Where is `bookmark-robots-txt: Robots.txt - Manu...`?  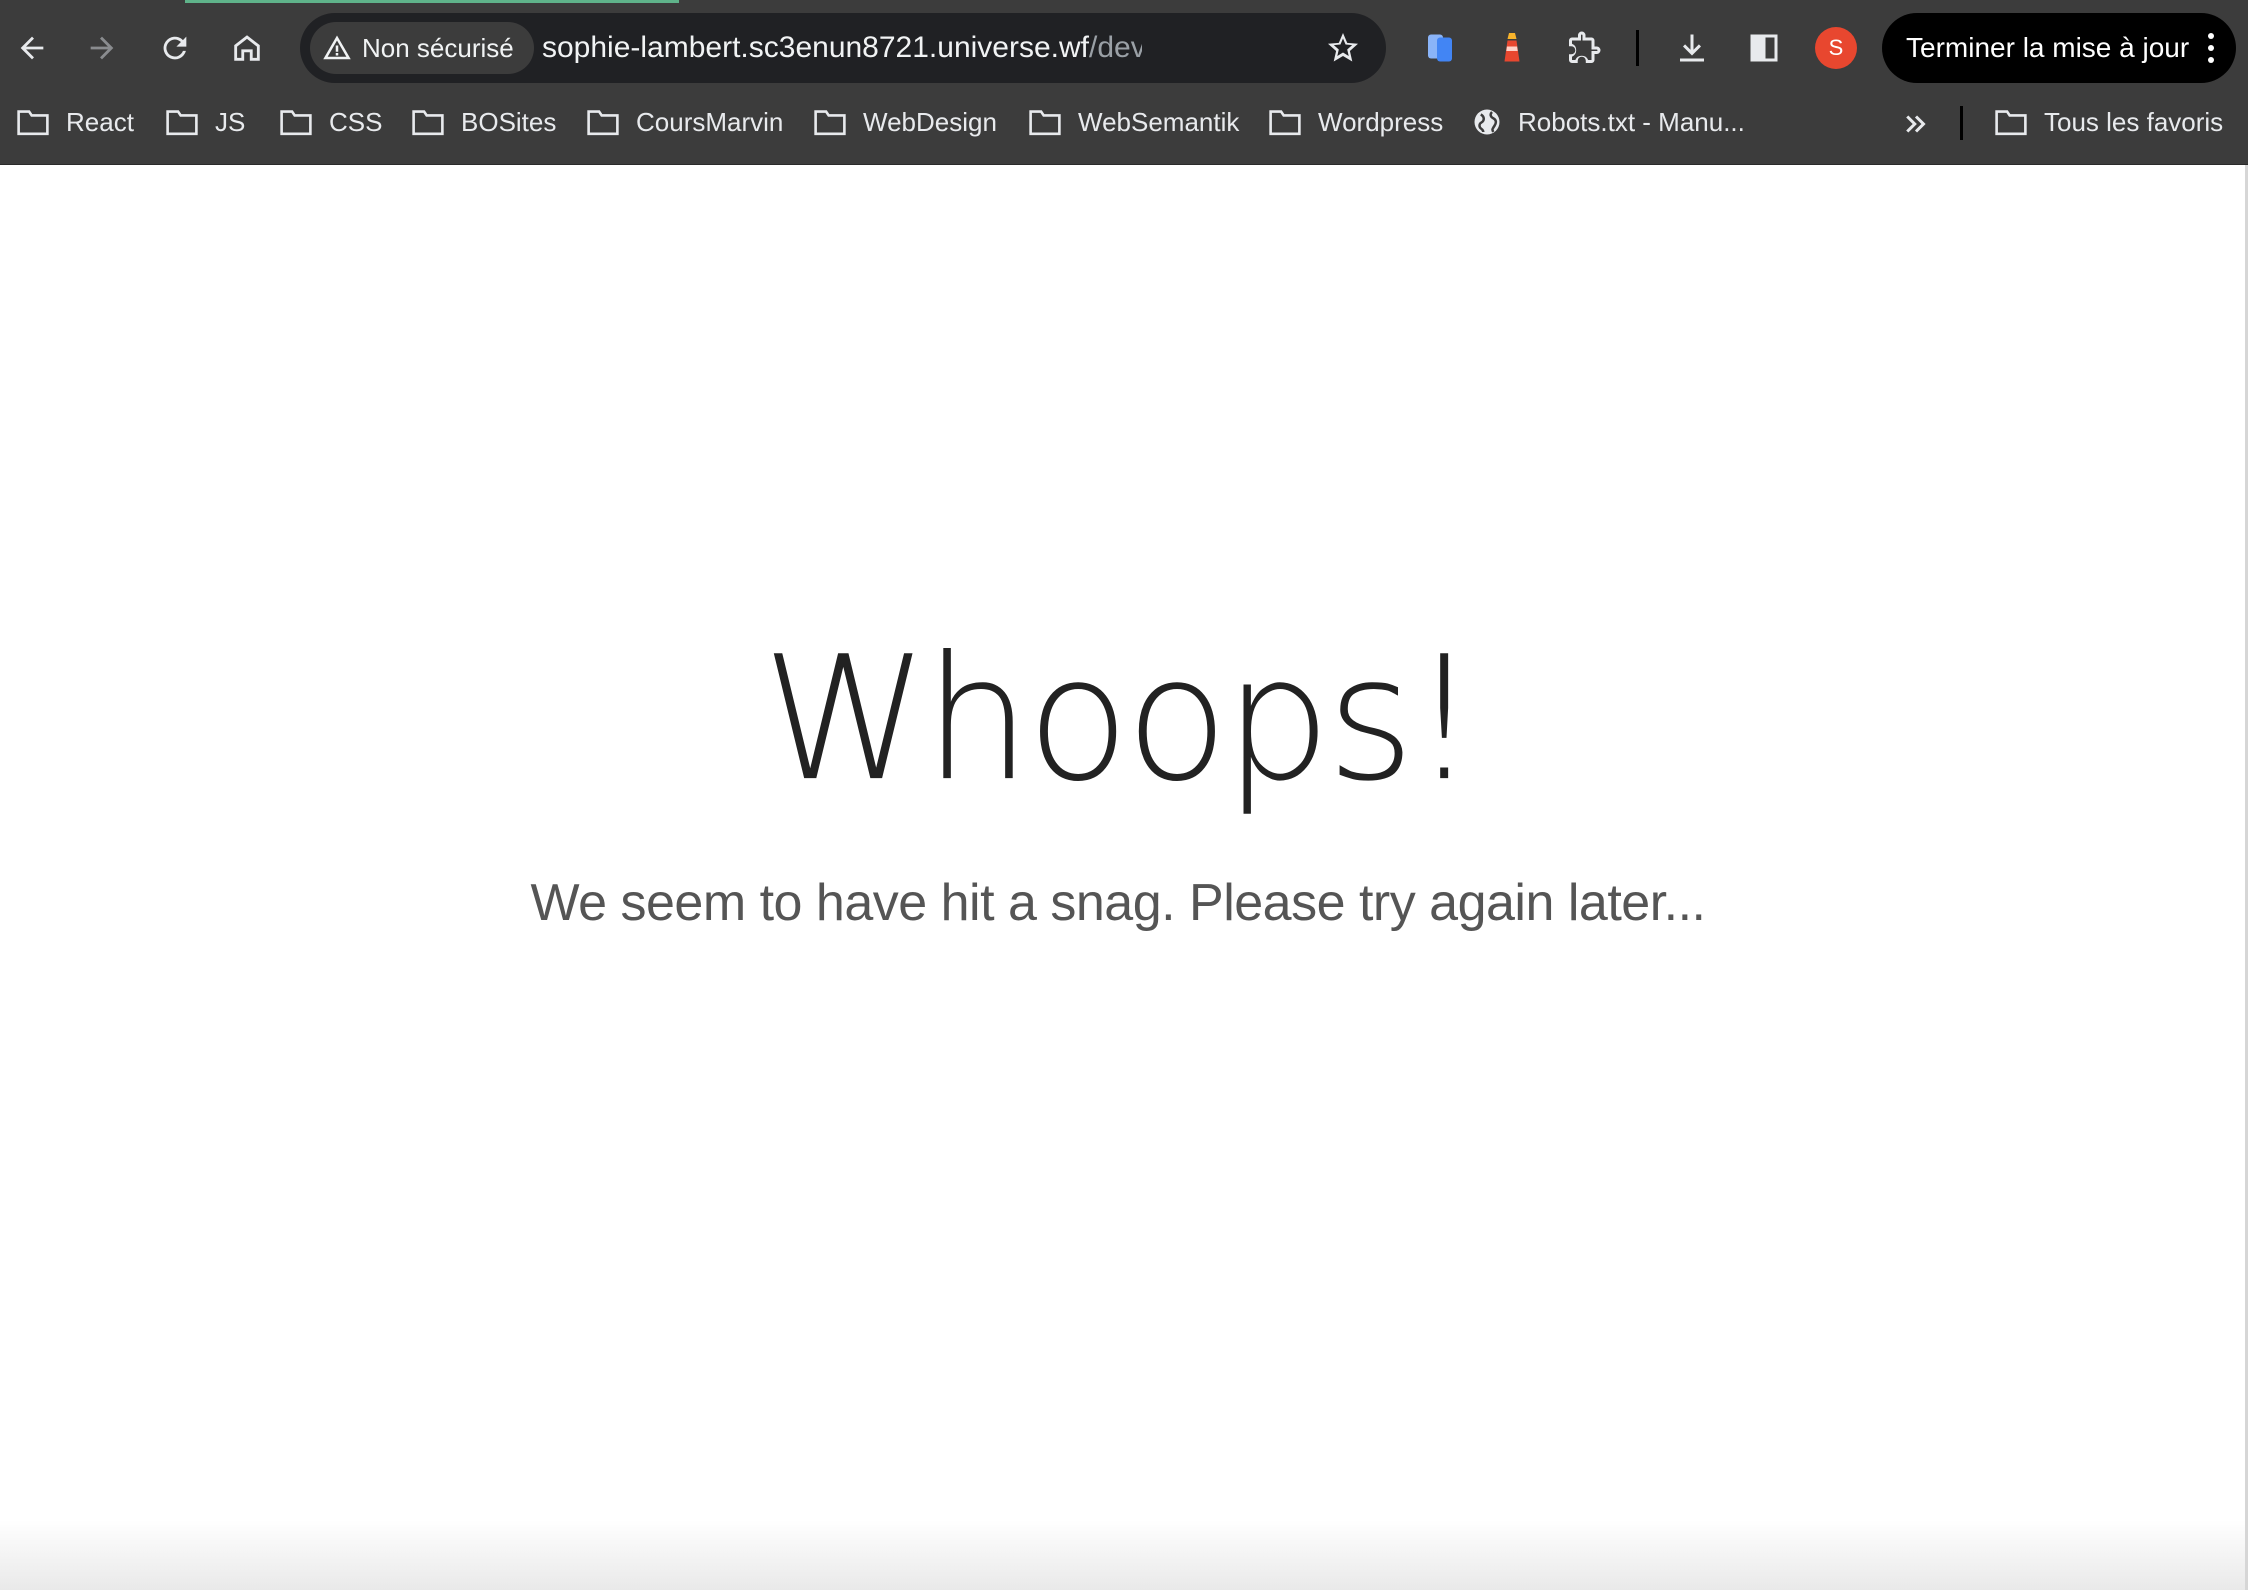 bookmark-robots-txt: Robots.txt - Manu... is located at coordinates (1608, 122).